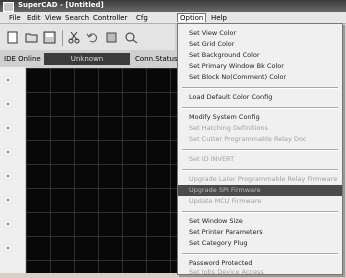  I want to click on toolbar, so click(87, 37).